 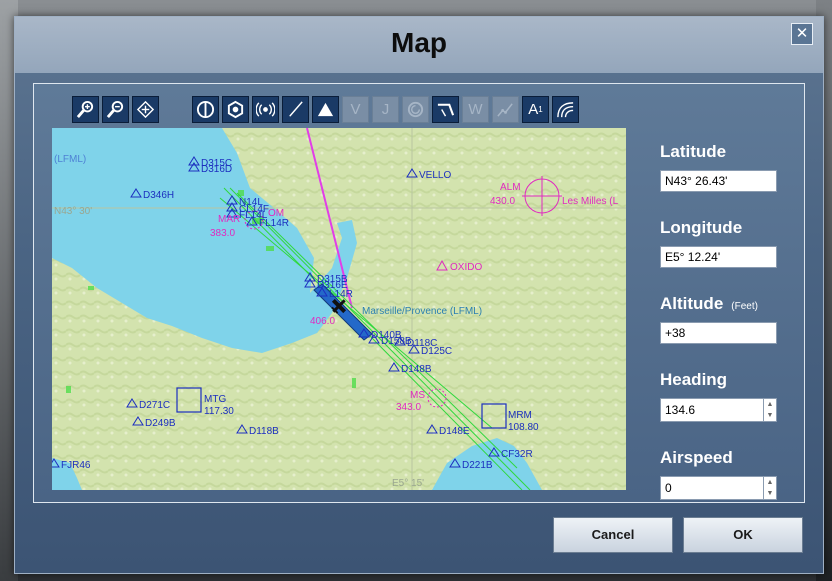 I want to click on heading-stepper: ▲ ▼, so click(x=718, y=410).